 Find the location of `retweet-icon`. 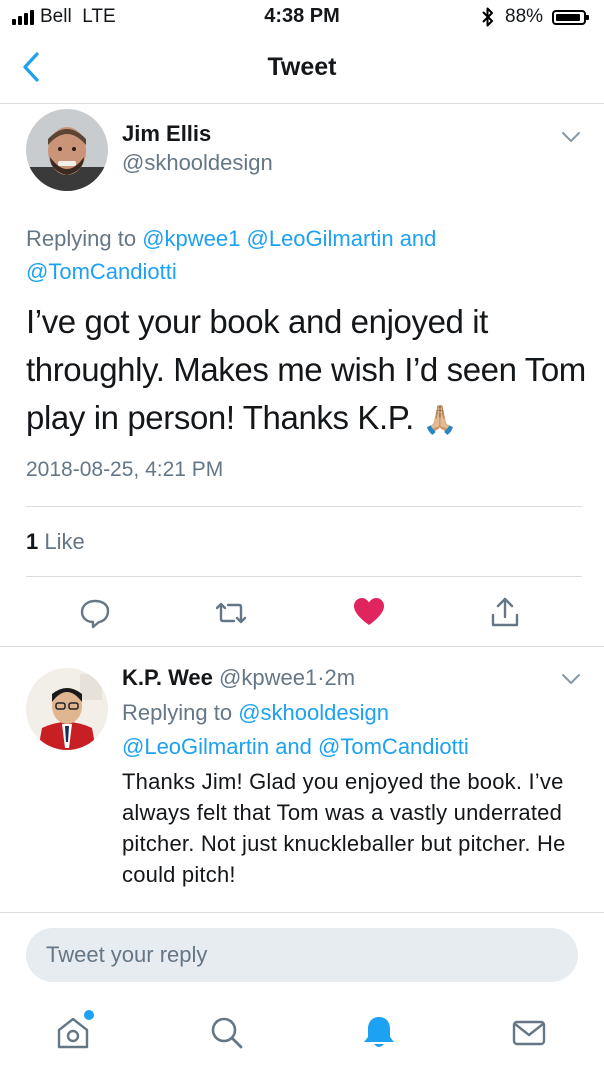

retweet-icon is located at coordinates (231, 613).